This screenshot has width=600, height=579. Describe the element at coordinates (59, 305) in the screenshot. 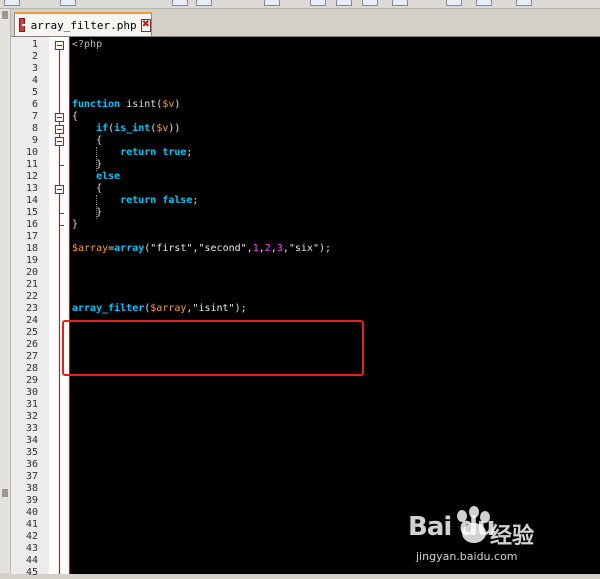

I see `fold-margin` at that location.